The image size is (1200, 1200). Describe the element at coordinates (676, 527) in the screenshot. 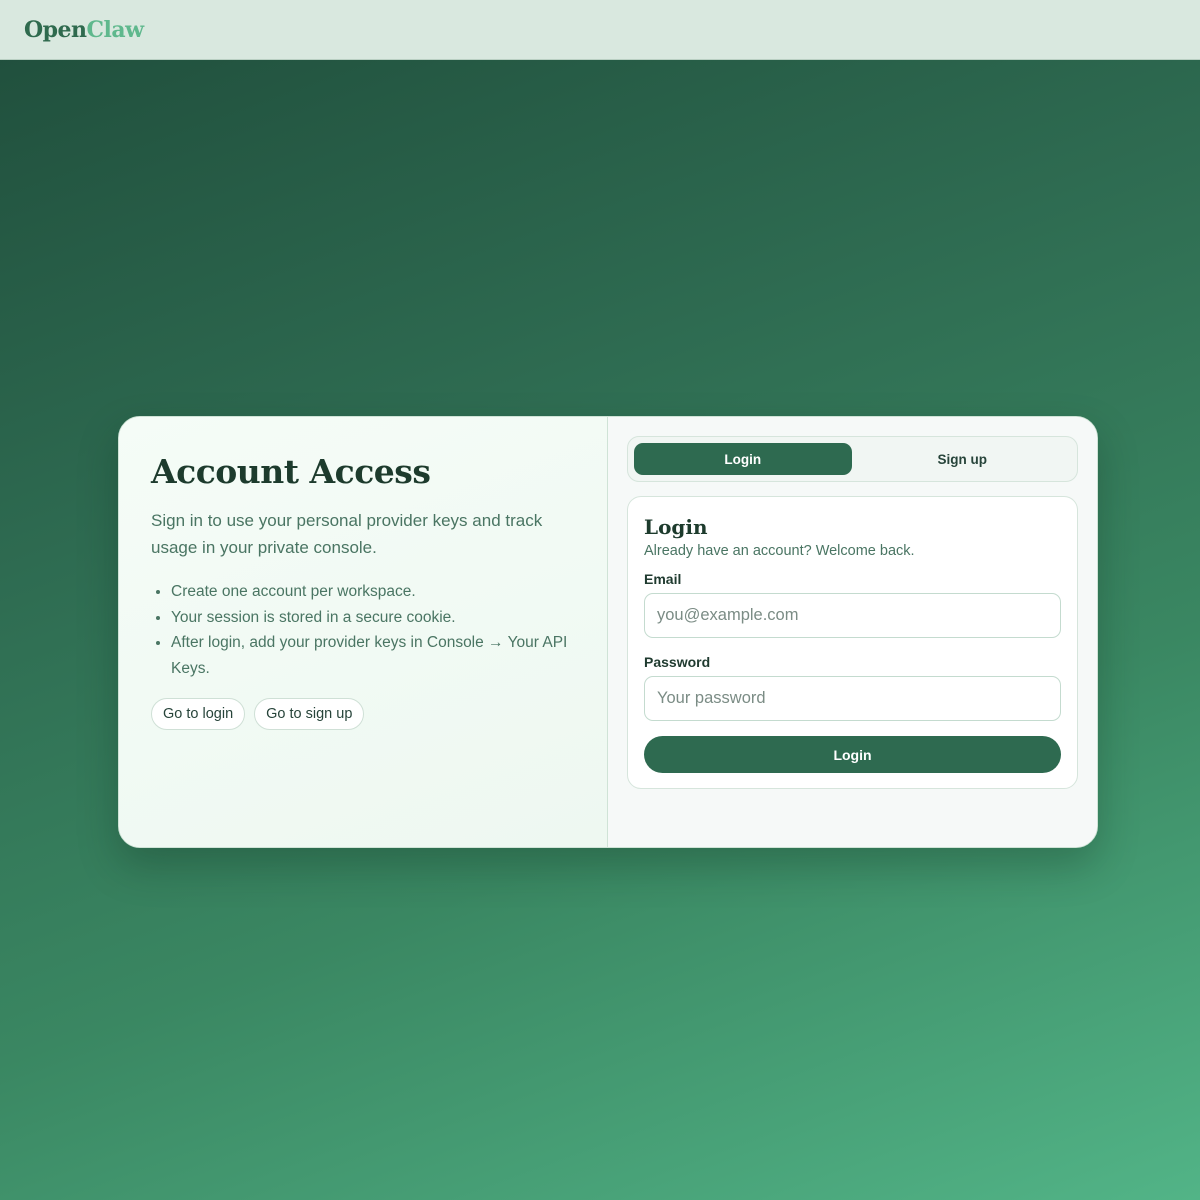

I see `form-title: Login` at that location.